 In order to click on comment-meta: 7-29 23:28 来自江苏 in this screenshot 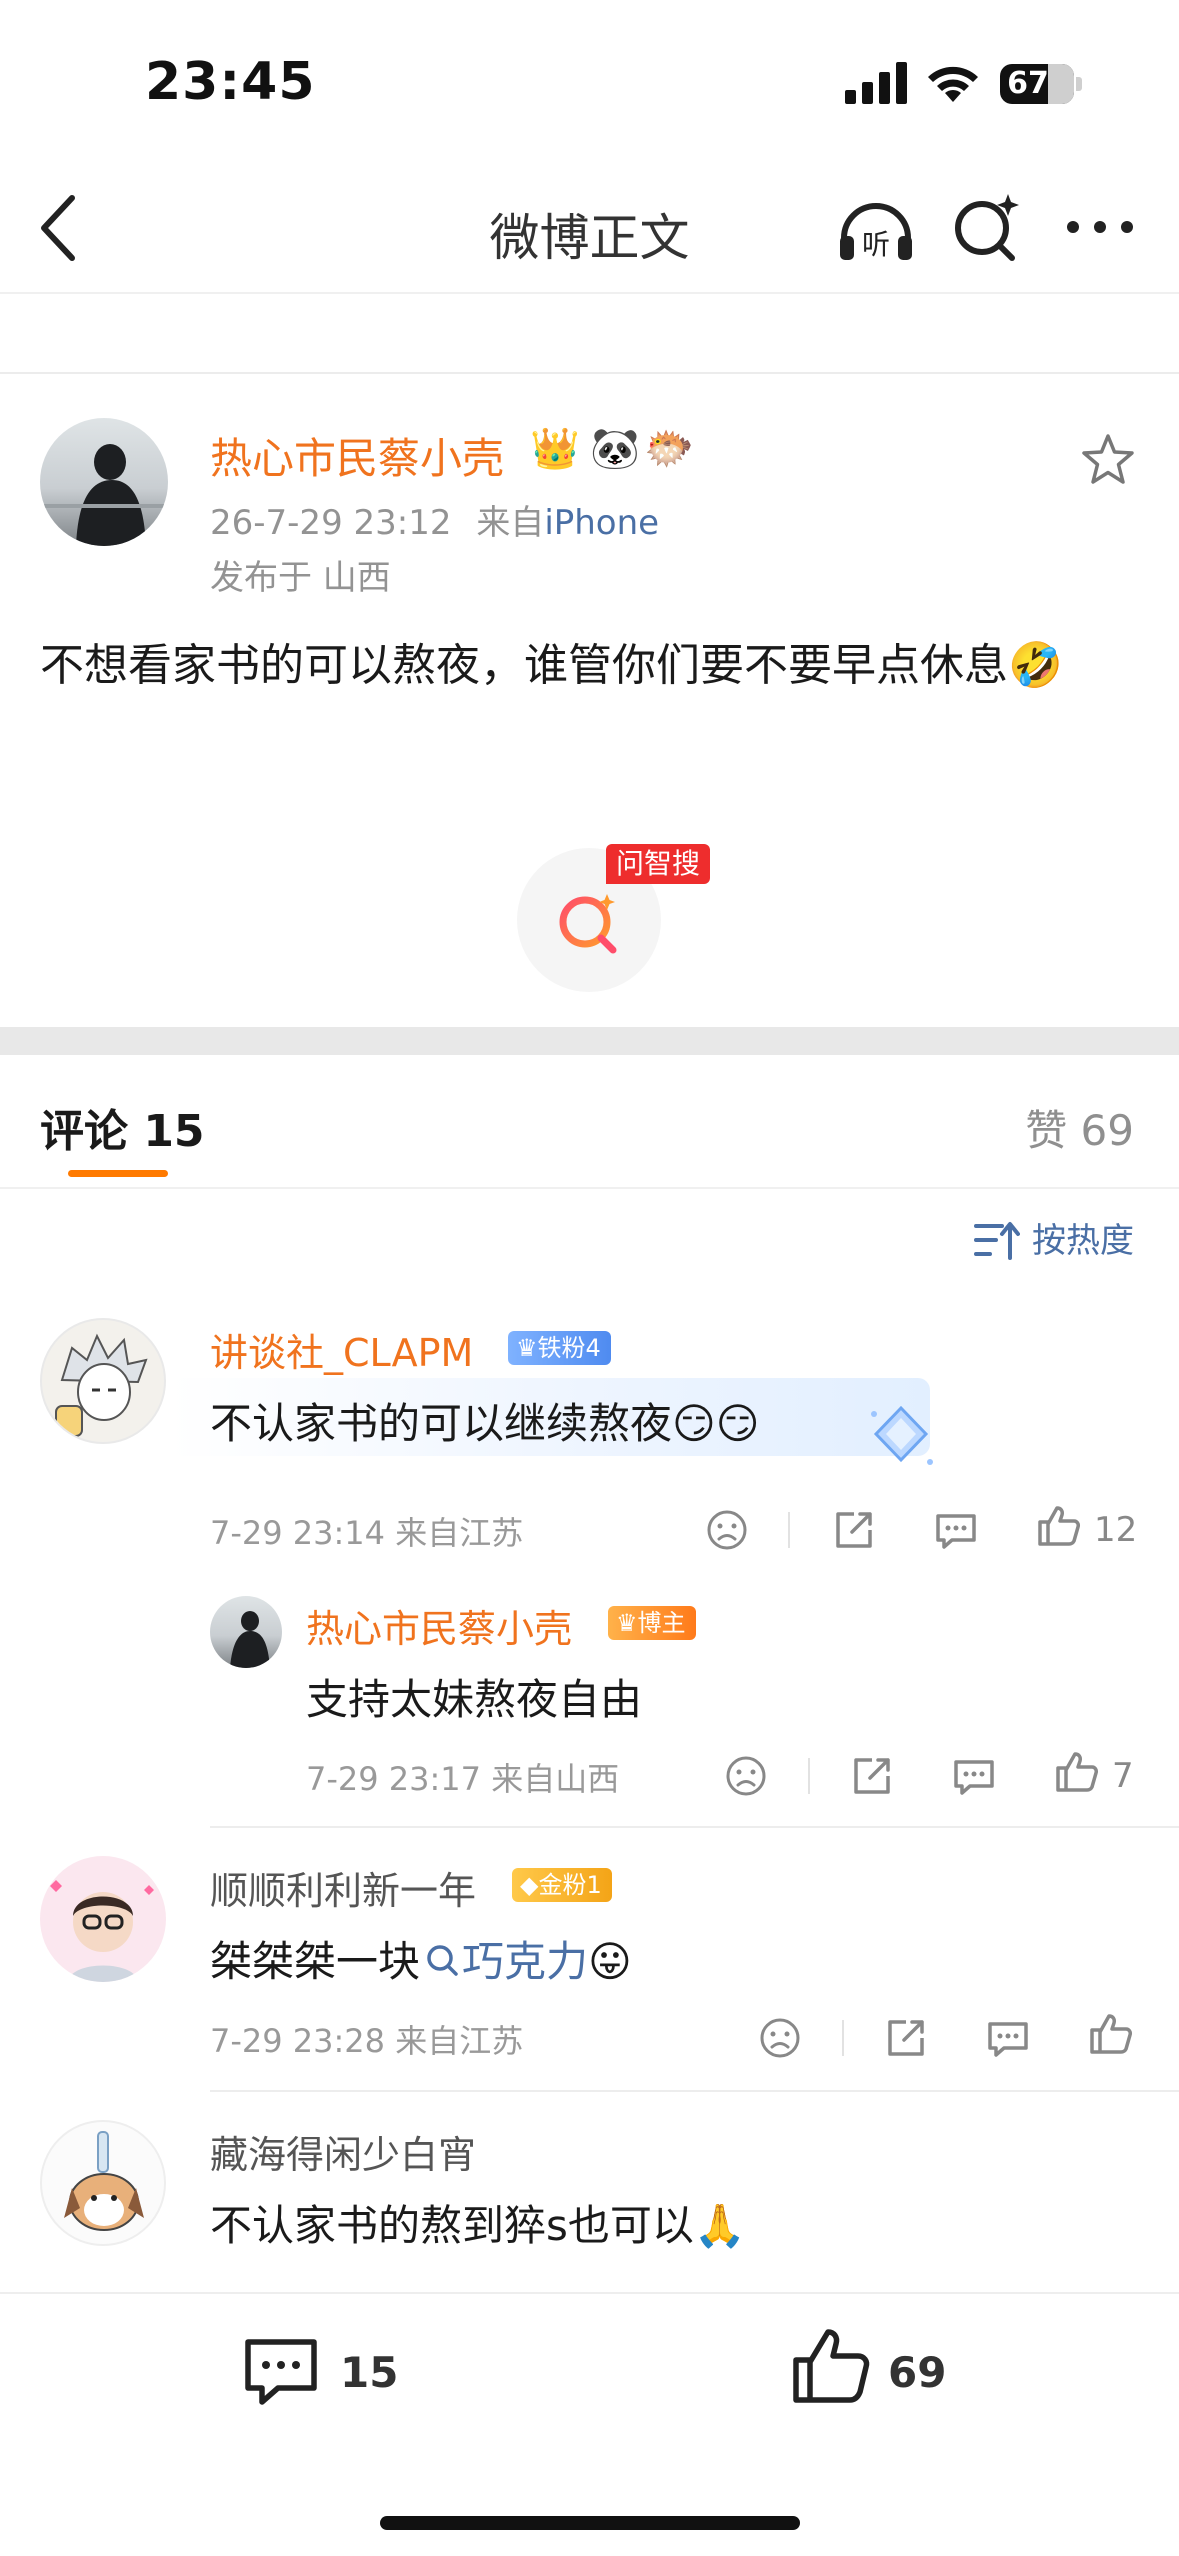, I will do `click(367, 2041)`.